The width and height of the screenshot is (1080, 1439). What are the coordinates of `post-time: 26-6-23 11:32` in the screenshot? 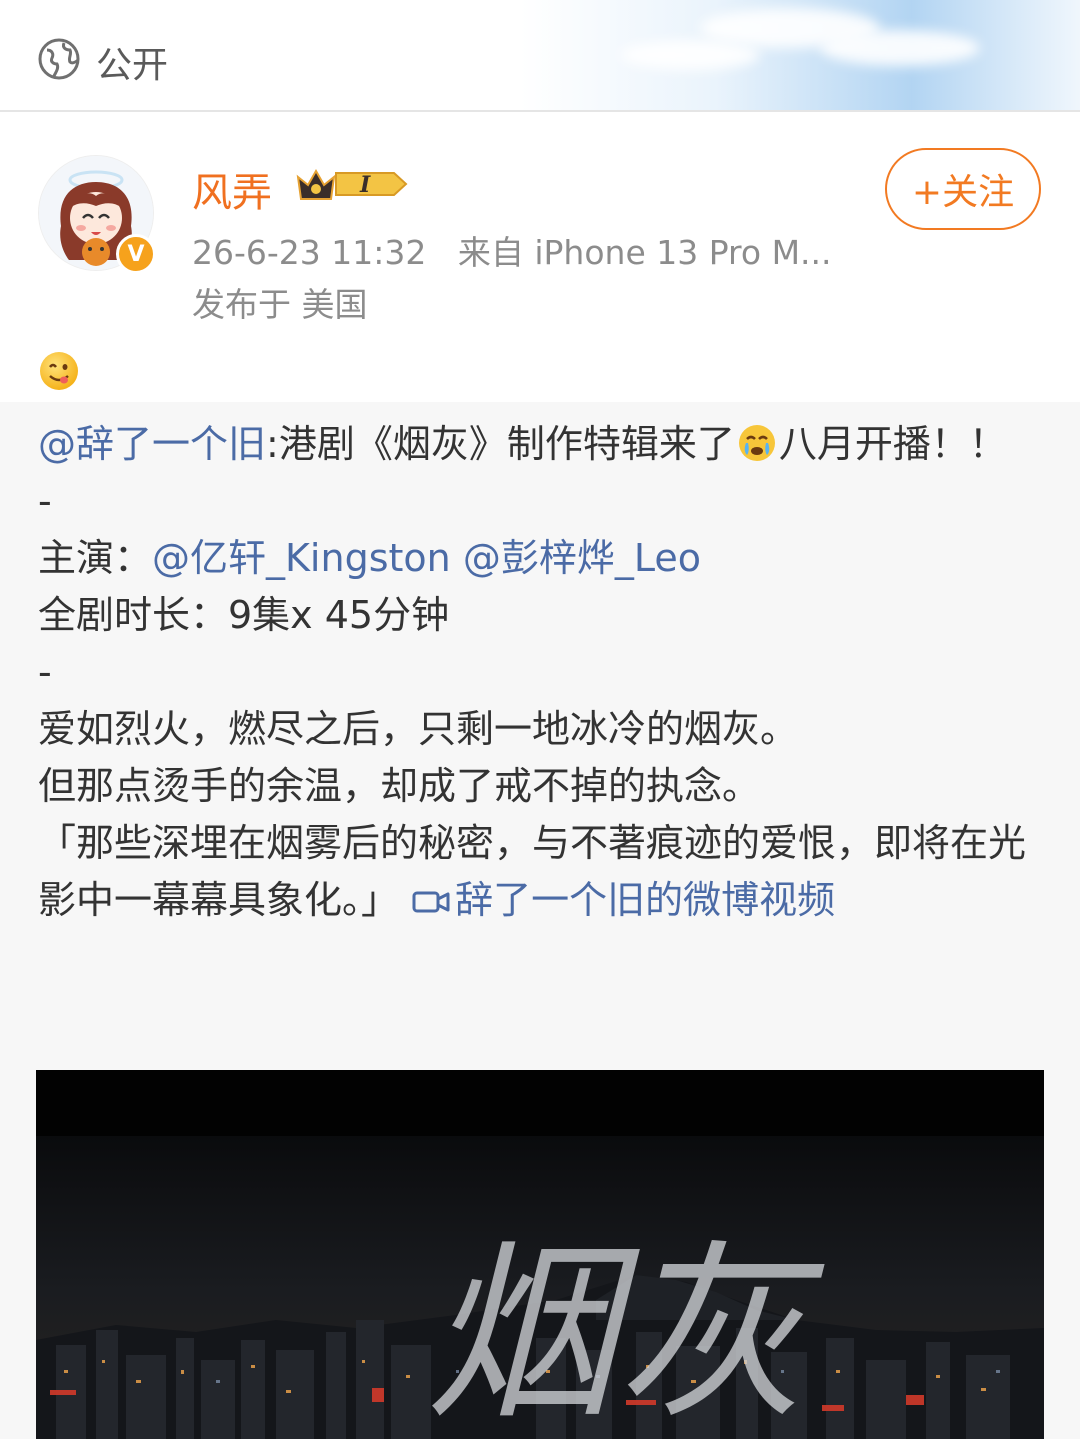 It's located at (309, 252).